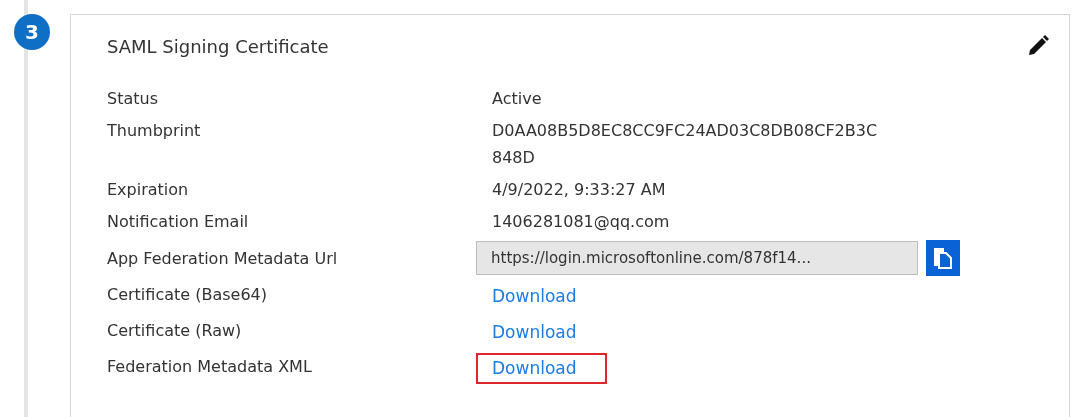  What do you see at coordinates (517, 99) in the screenshot?
I see `field-value: Active` at bounding box center [517, 99].